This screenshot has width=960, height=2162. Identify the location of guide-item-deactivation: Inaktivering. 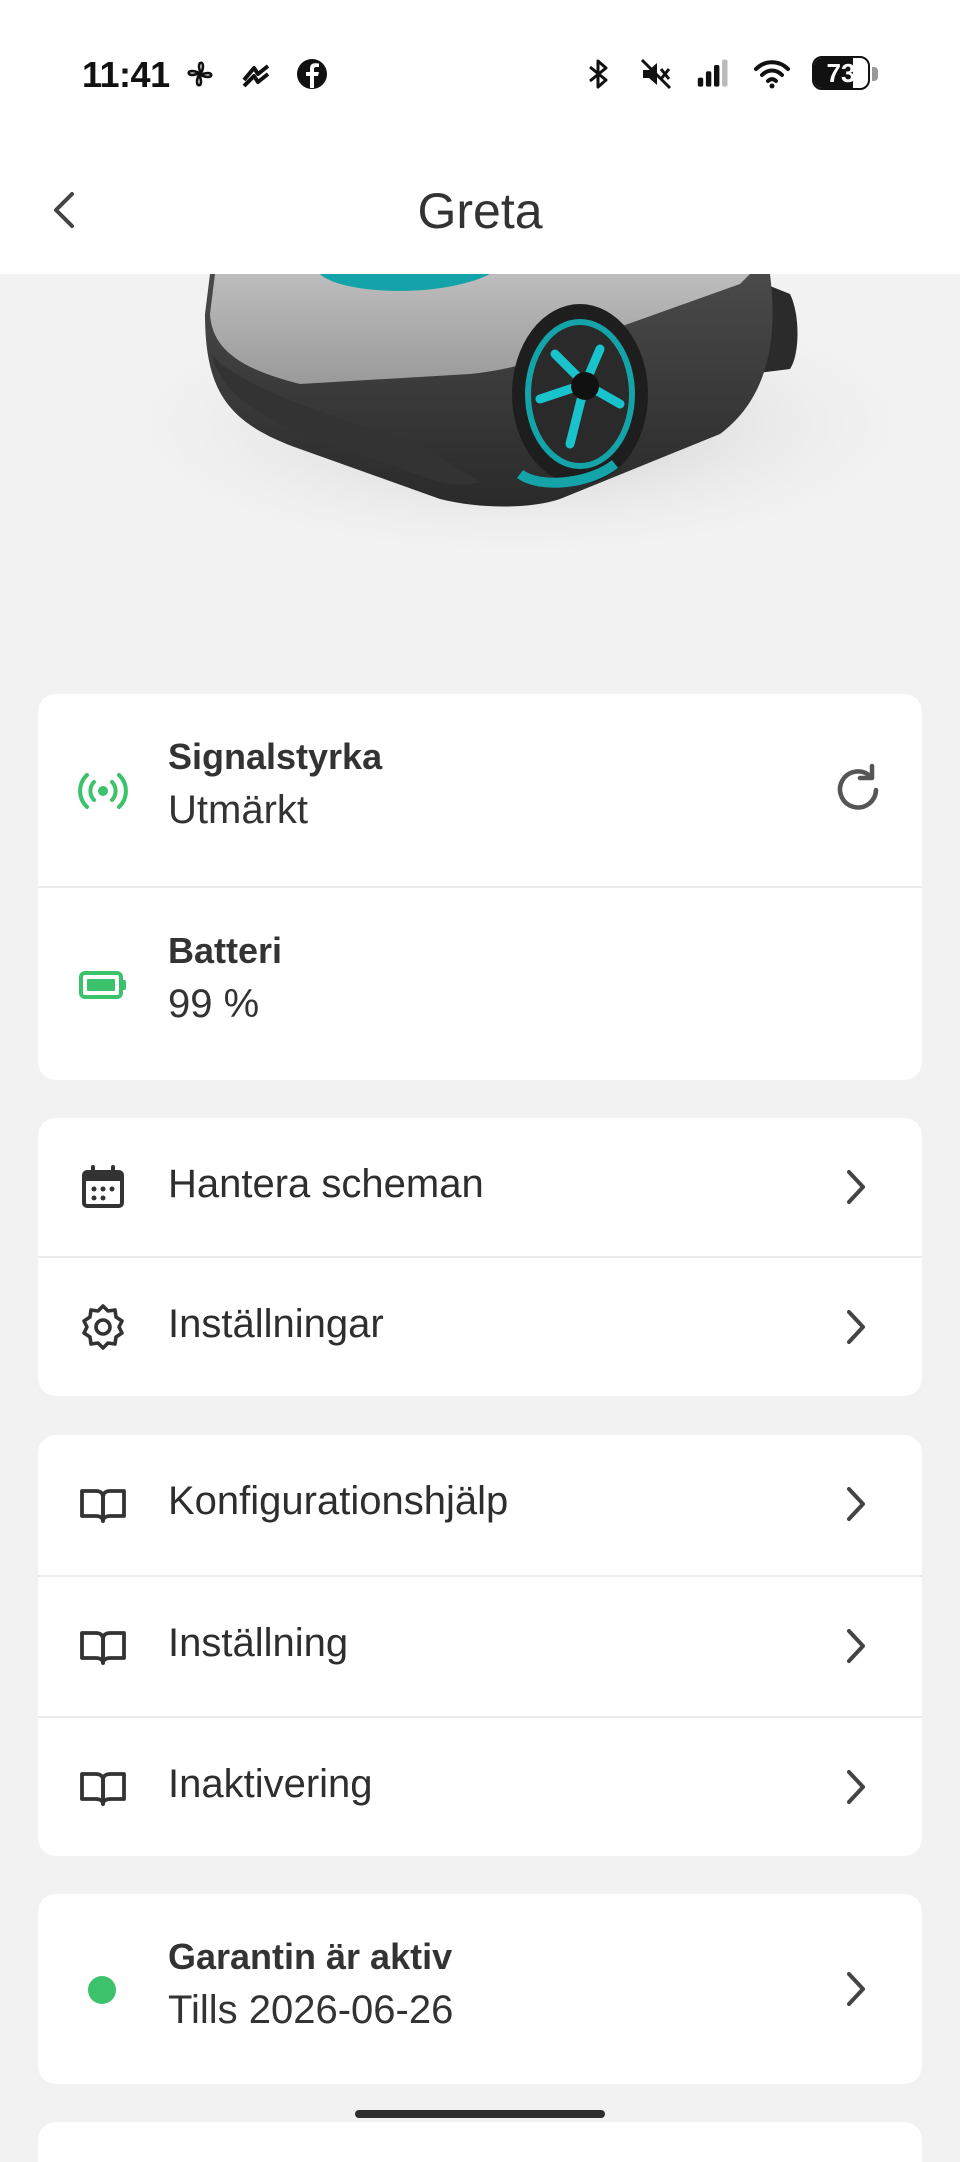
(480, 1786).